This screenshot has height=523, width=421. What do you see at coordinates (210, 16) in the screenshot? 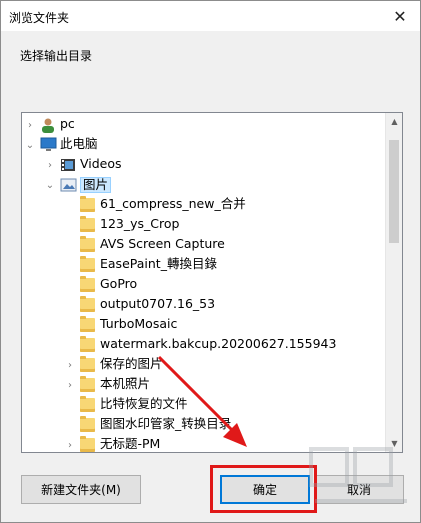
I see `title-bar: 浏览文件夹 ✕` at bounding box center [210, 16].